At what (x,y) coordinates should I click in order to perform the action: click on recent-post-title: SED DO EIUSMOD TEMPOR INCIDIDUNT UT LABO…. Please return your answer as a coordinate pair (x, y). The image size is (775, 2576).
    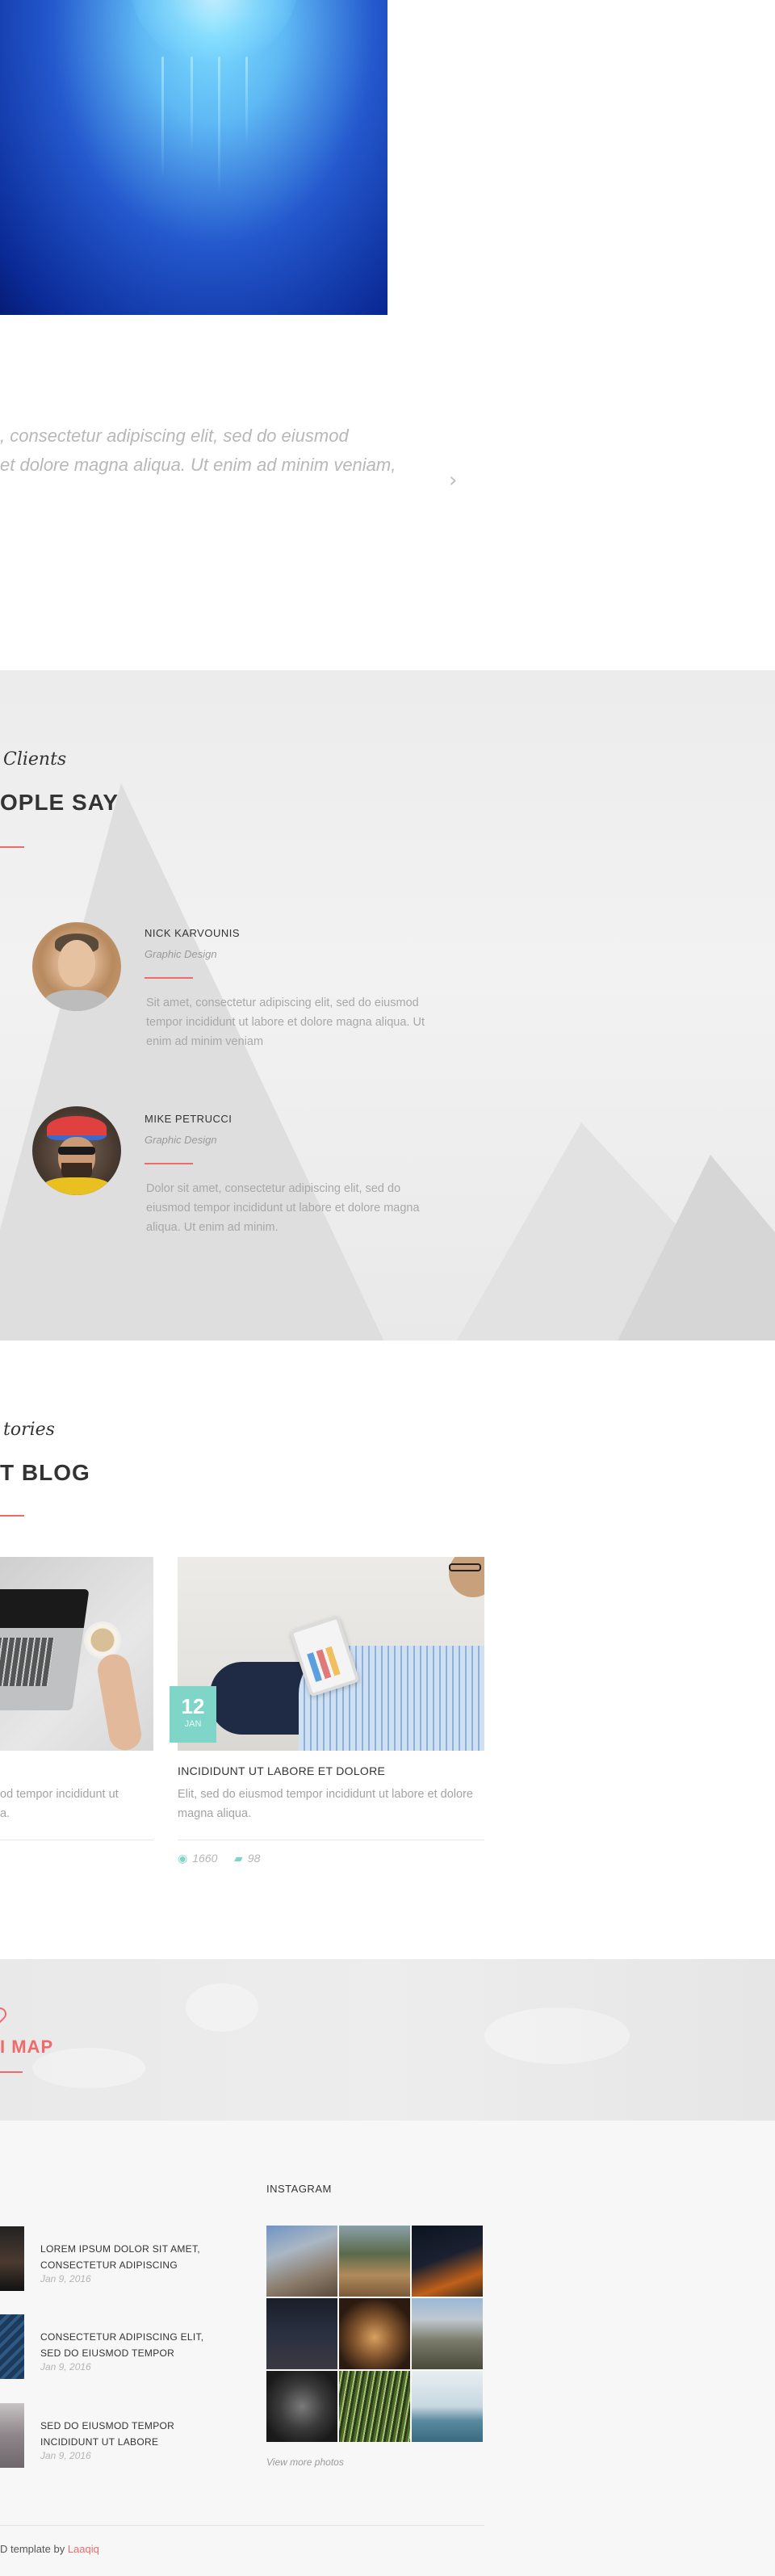
    Looking at the image, I should click on (129, 2434).